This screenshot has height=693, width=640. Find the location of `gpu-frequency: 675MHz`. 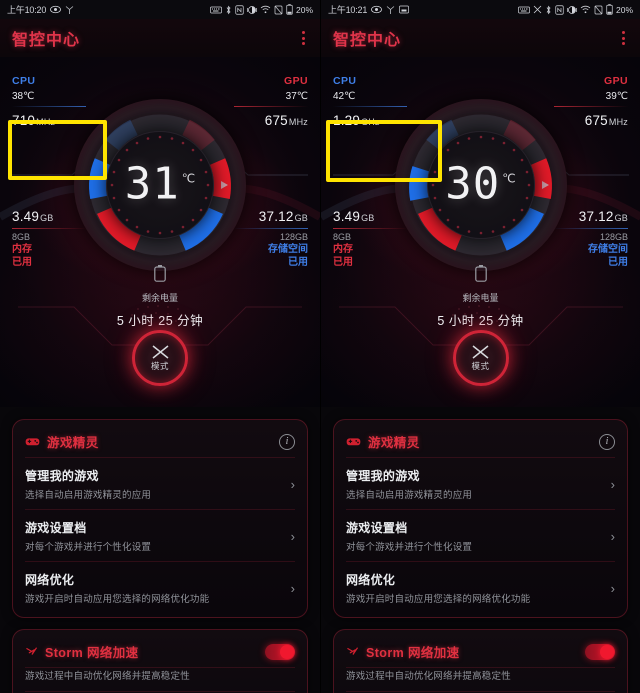

gpu-frequency: 675MHz is located at coordinates (271, 120).